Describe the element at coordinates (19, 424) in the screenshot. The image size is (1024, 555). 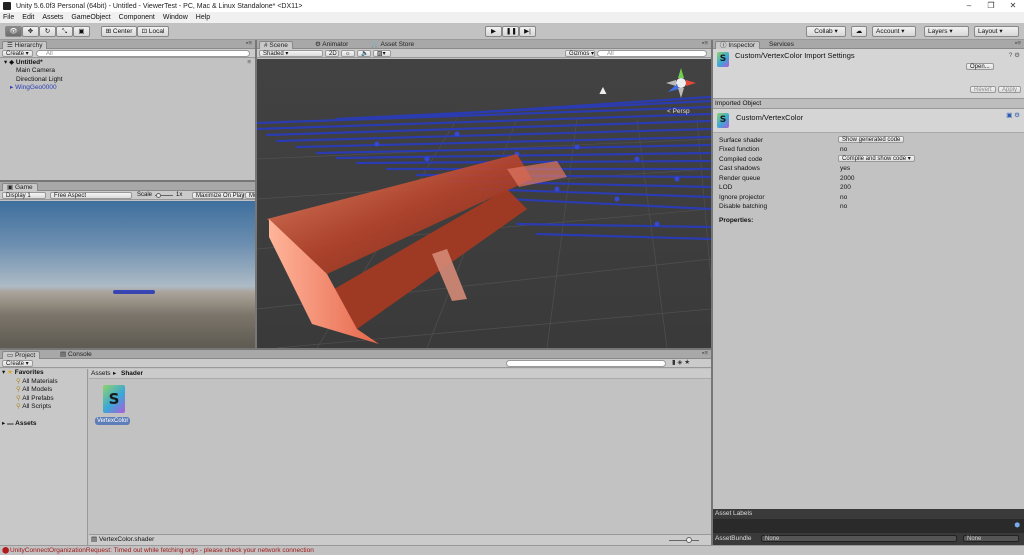
I see `assets-folder: ▸ ▬ Assets` at that location.